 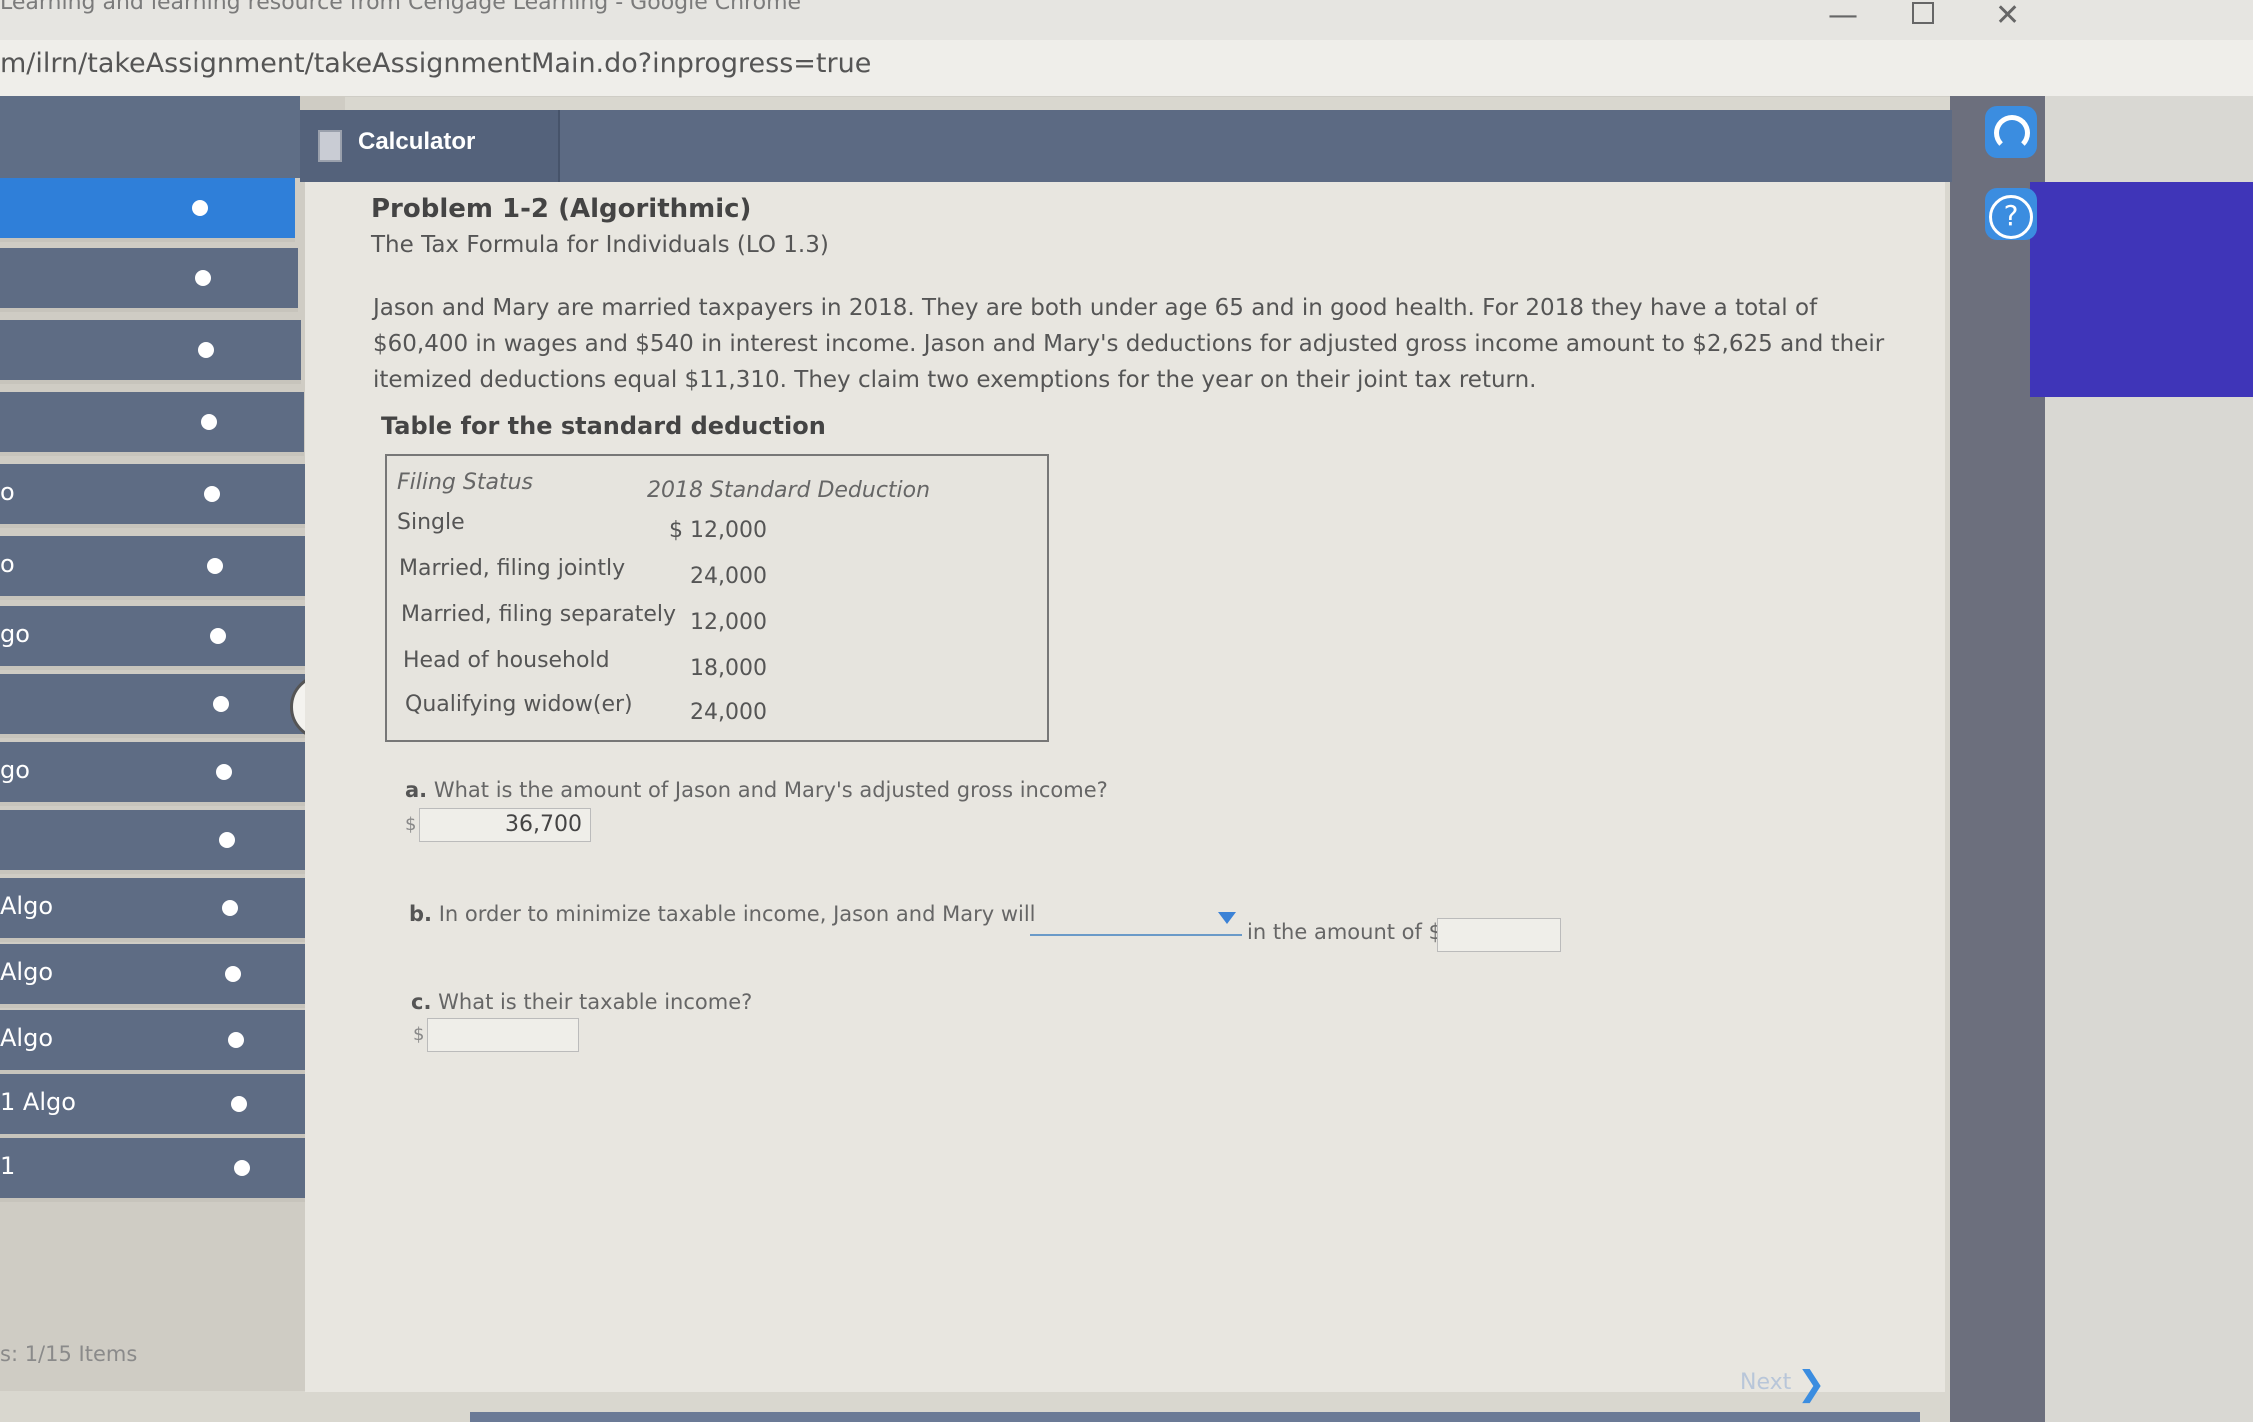 What do you see at coordinates (2007, 16) in the screenshot?
I see `close-icon: ✕` at bounding box center [2007, 16].